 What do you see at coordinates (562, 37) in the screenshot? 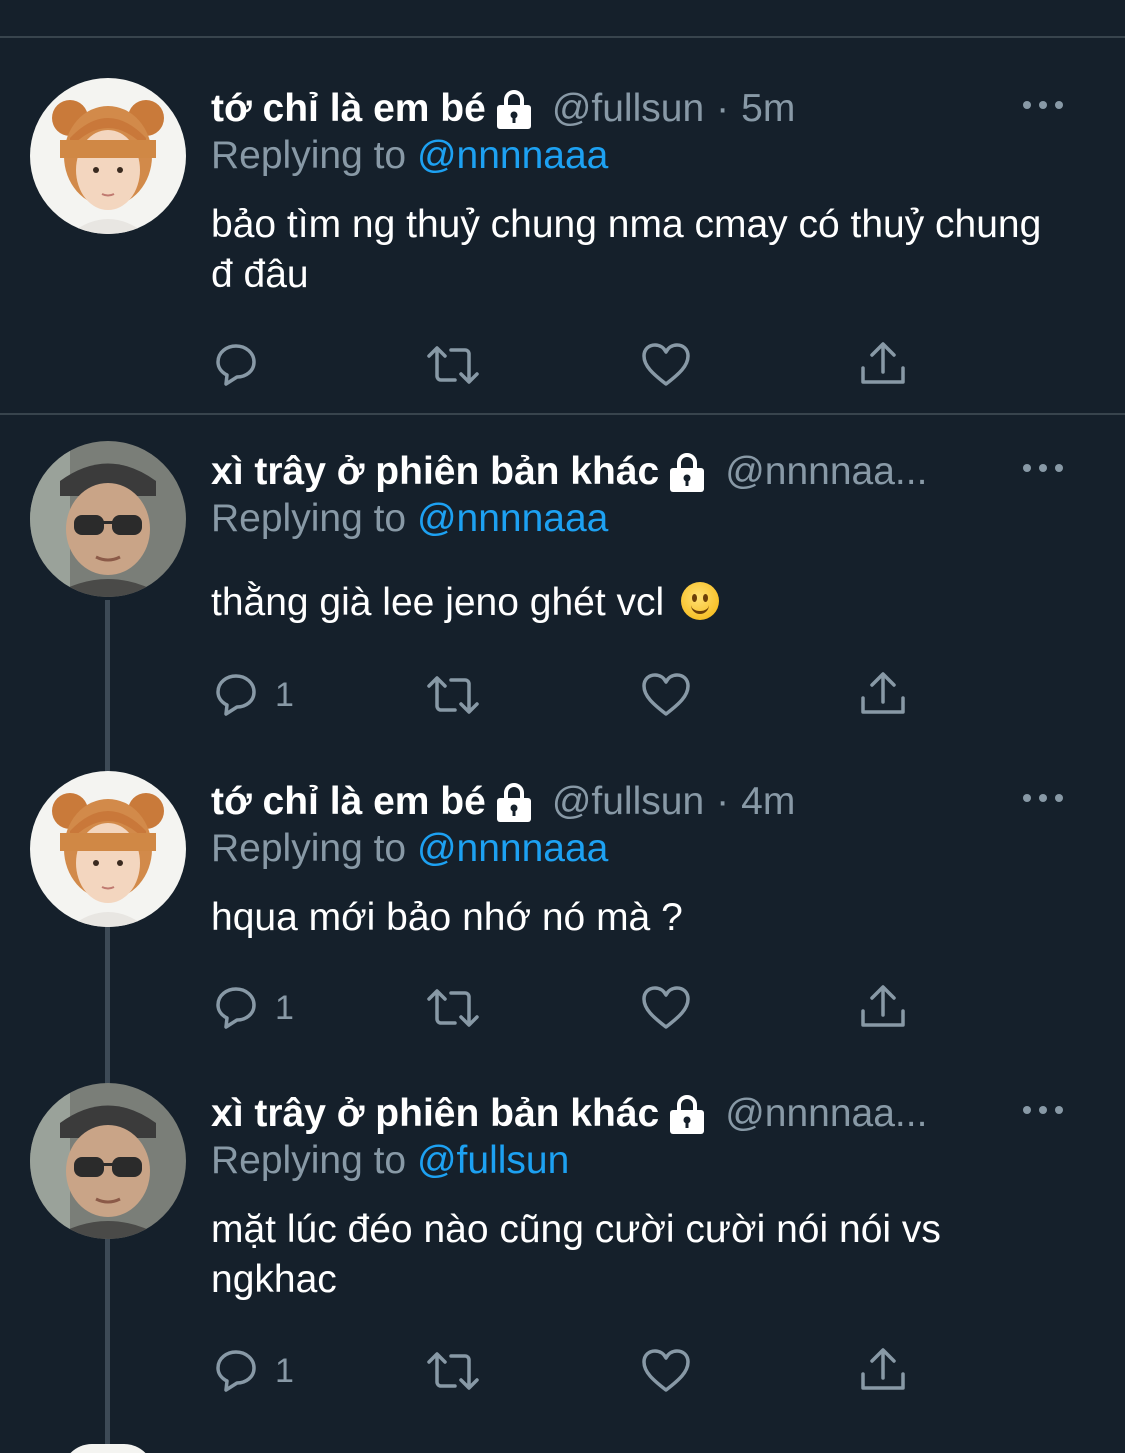
I see `top-divider` at bounding box center [562, 37].